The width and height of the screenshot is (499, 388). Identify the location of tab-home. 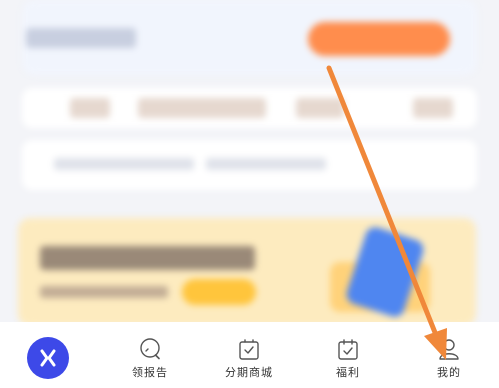
(48, 358).